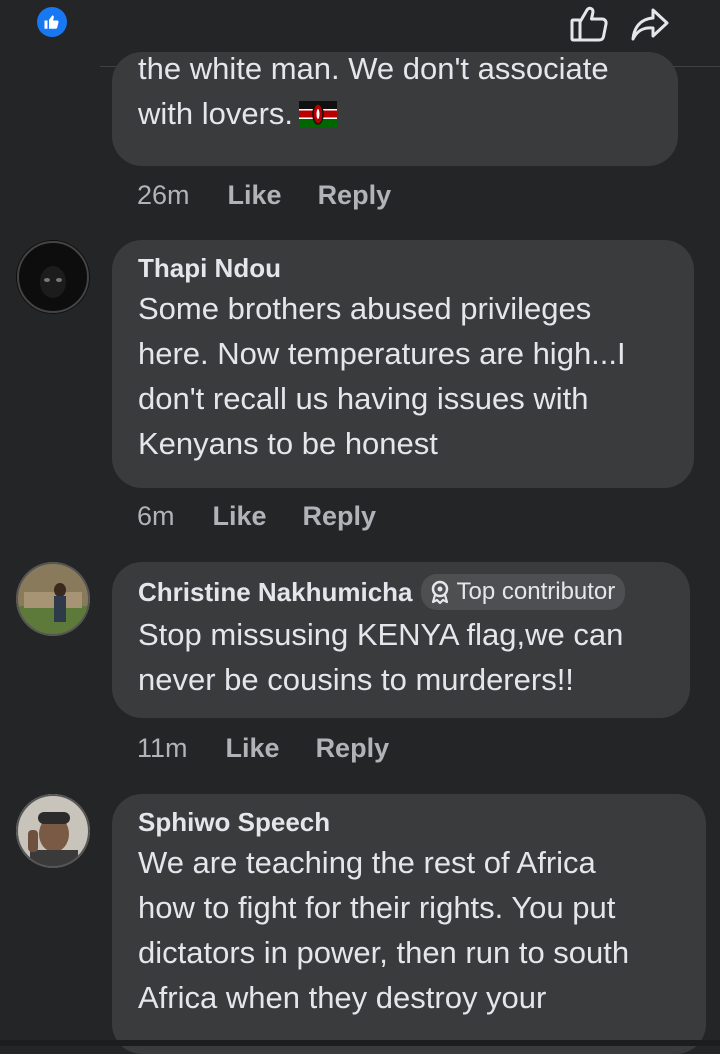 The height and width of the screenshot is (1054, 720). Describe the element at coordinates (363, 398) in the screenshot. I see `comment-text-line: don't recall us having issues with` at that location.